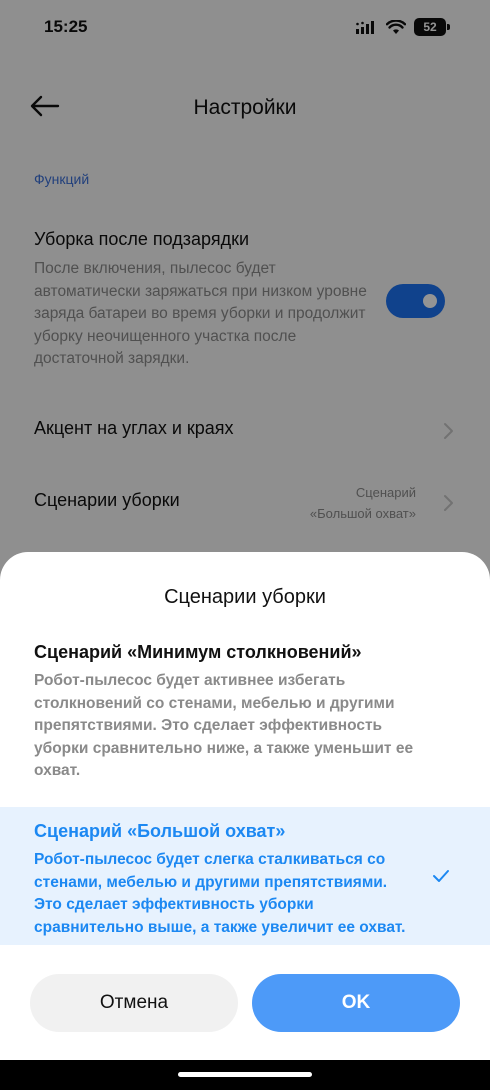  I want to click on sheet-buttons: Отмена OK, so click(245, 1003).